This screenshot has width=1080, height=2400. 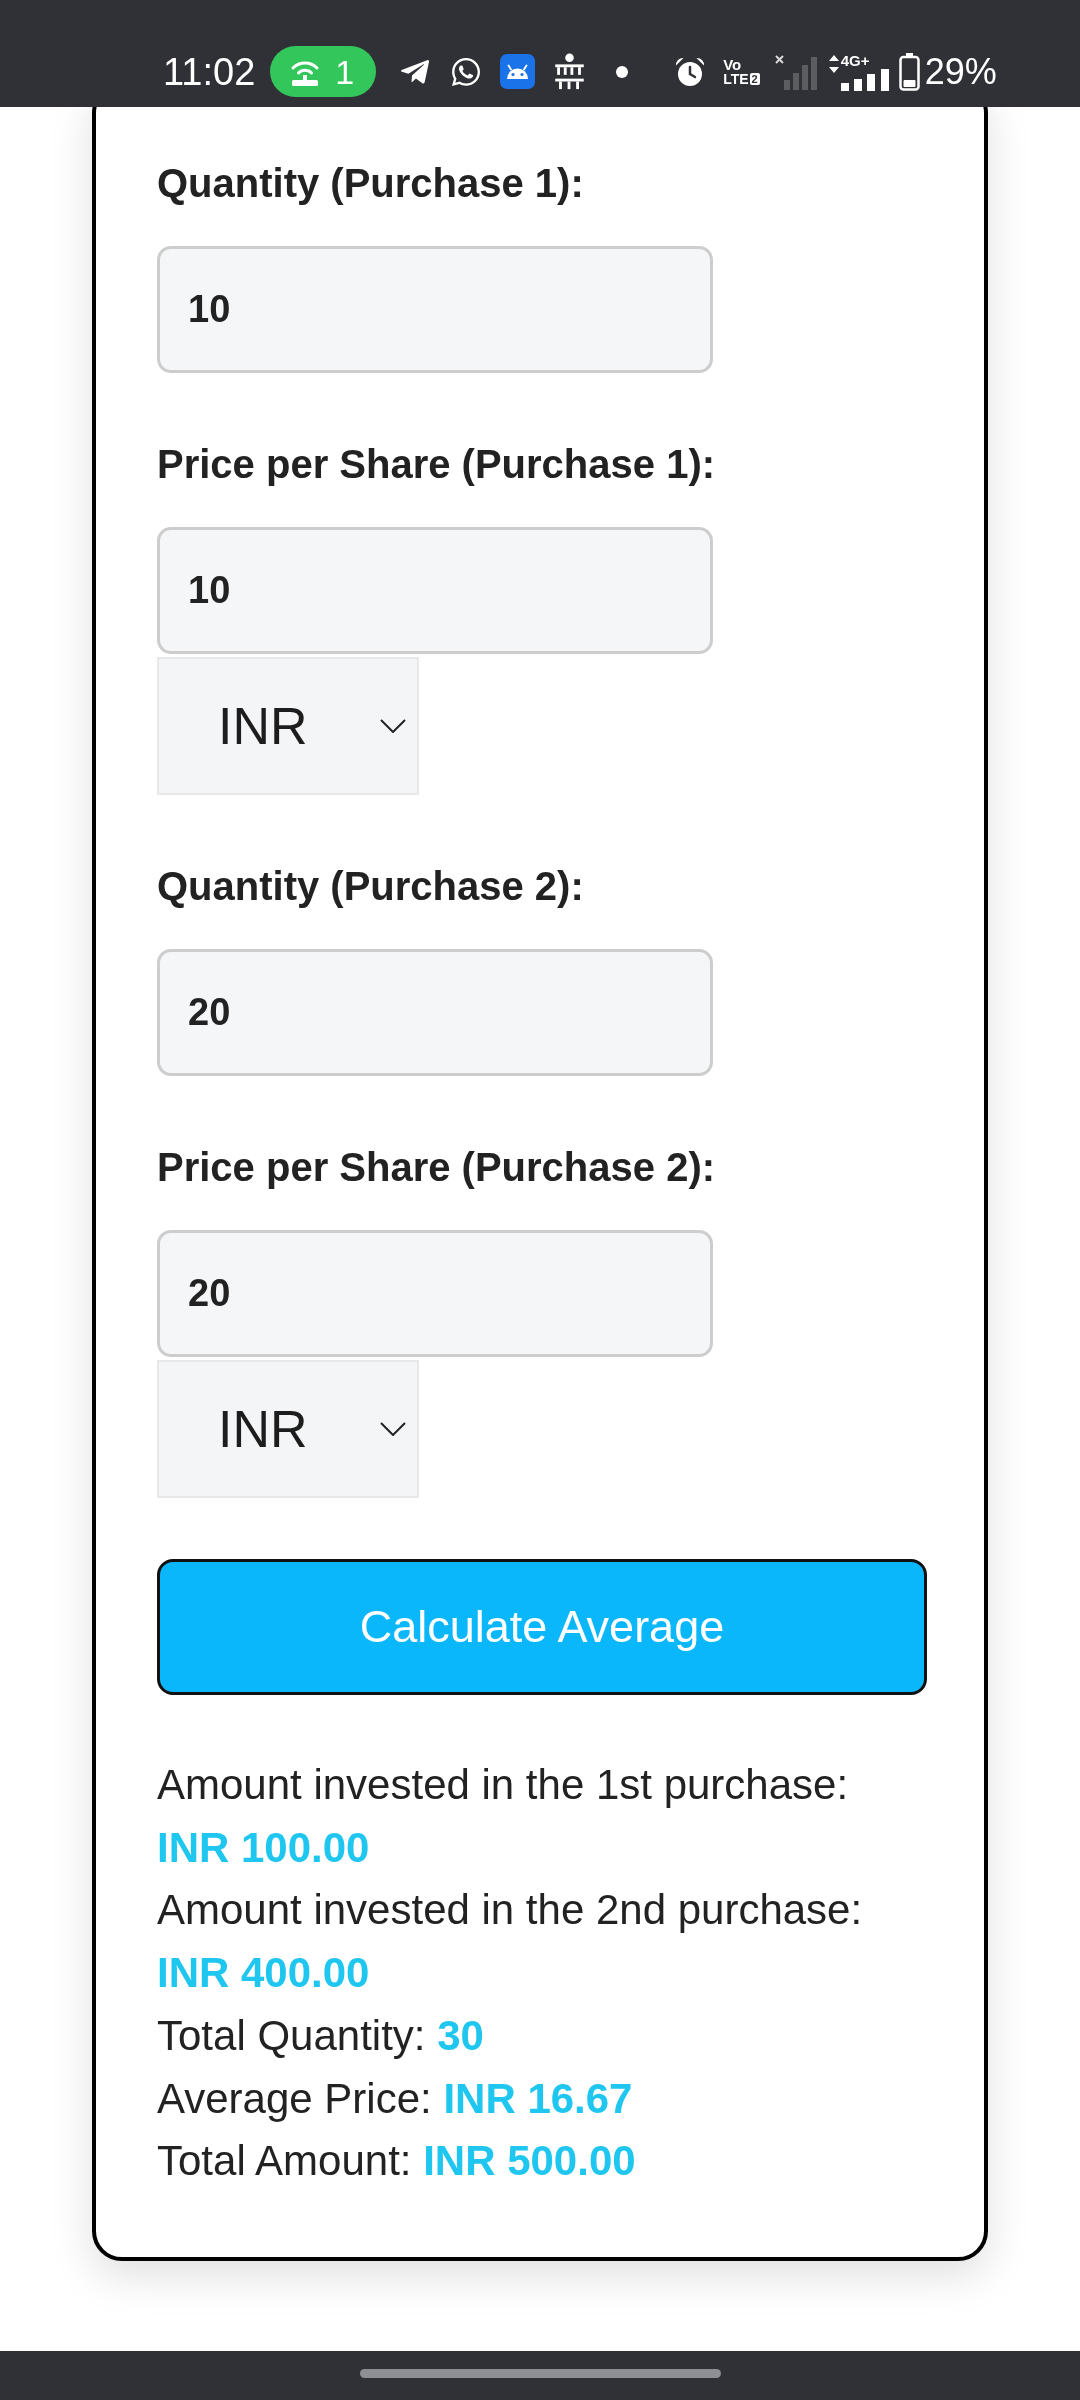 I want to click on clock-time: 11:02, so click(x=209, y=71).